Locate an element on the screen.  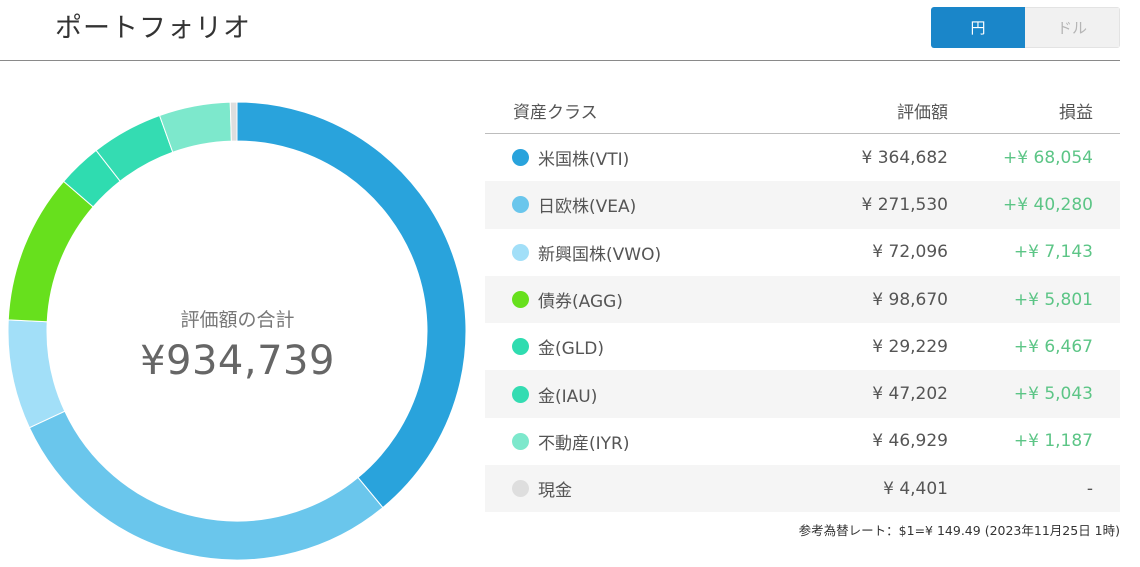
asset-name-cell: 債券(AGG) is located at coordinates (616, 299).